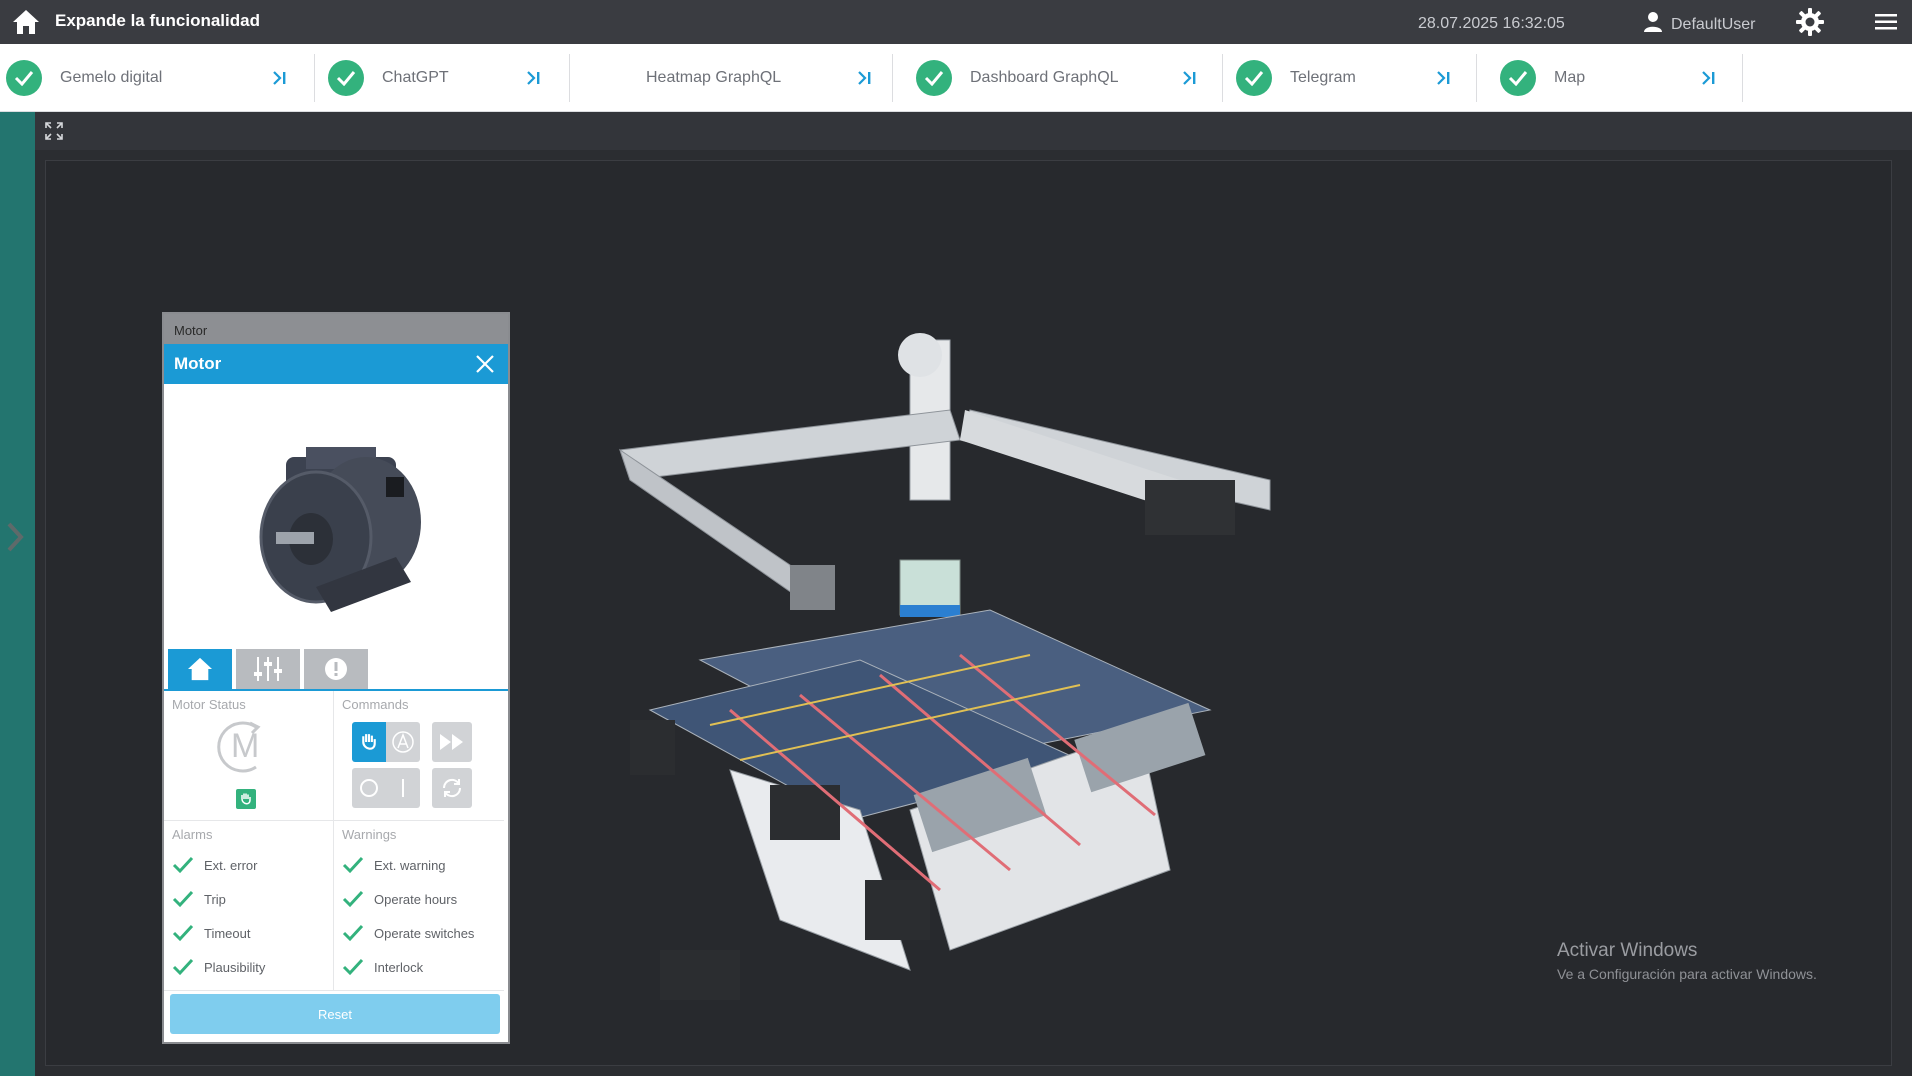 Image resolution: width=1912 pixels, height=1076 pixels. I want to click on tab-label: Map, so click(1570, 77).